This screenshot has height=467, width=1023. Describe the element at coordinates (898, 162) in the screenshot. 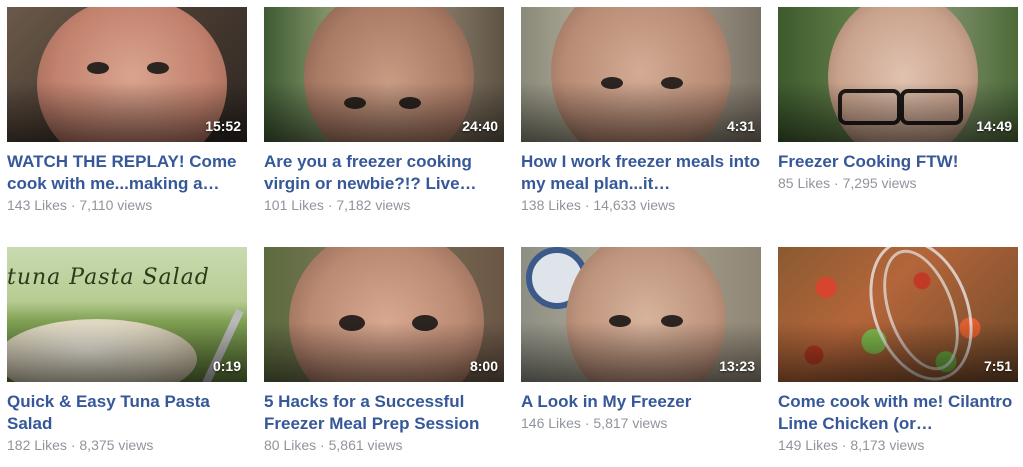

I see `video-title-link: Freezer Cooking FTW!` at that location.